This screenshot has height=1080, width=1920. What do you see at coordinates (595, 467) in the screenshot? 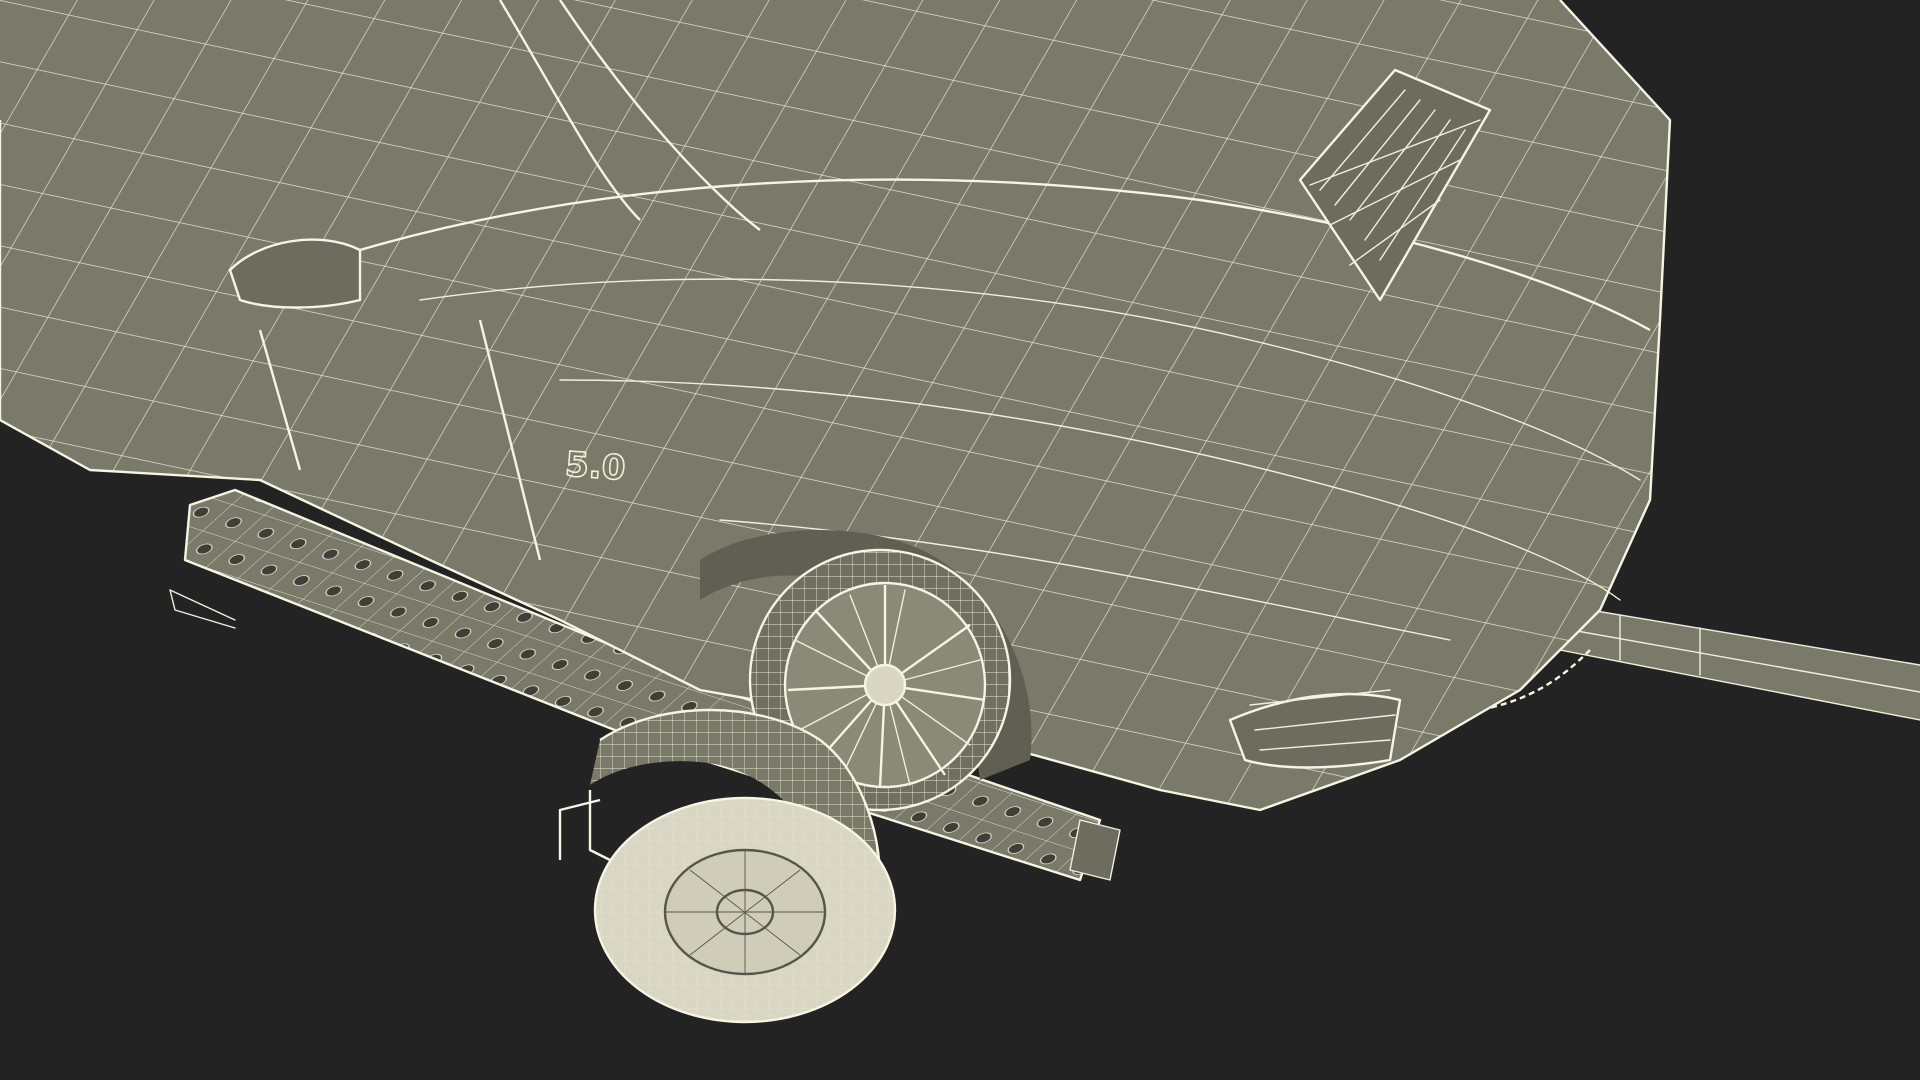
I see `fender-badge: 5.0` at bounding box center [595, 467].